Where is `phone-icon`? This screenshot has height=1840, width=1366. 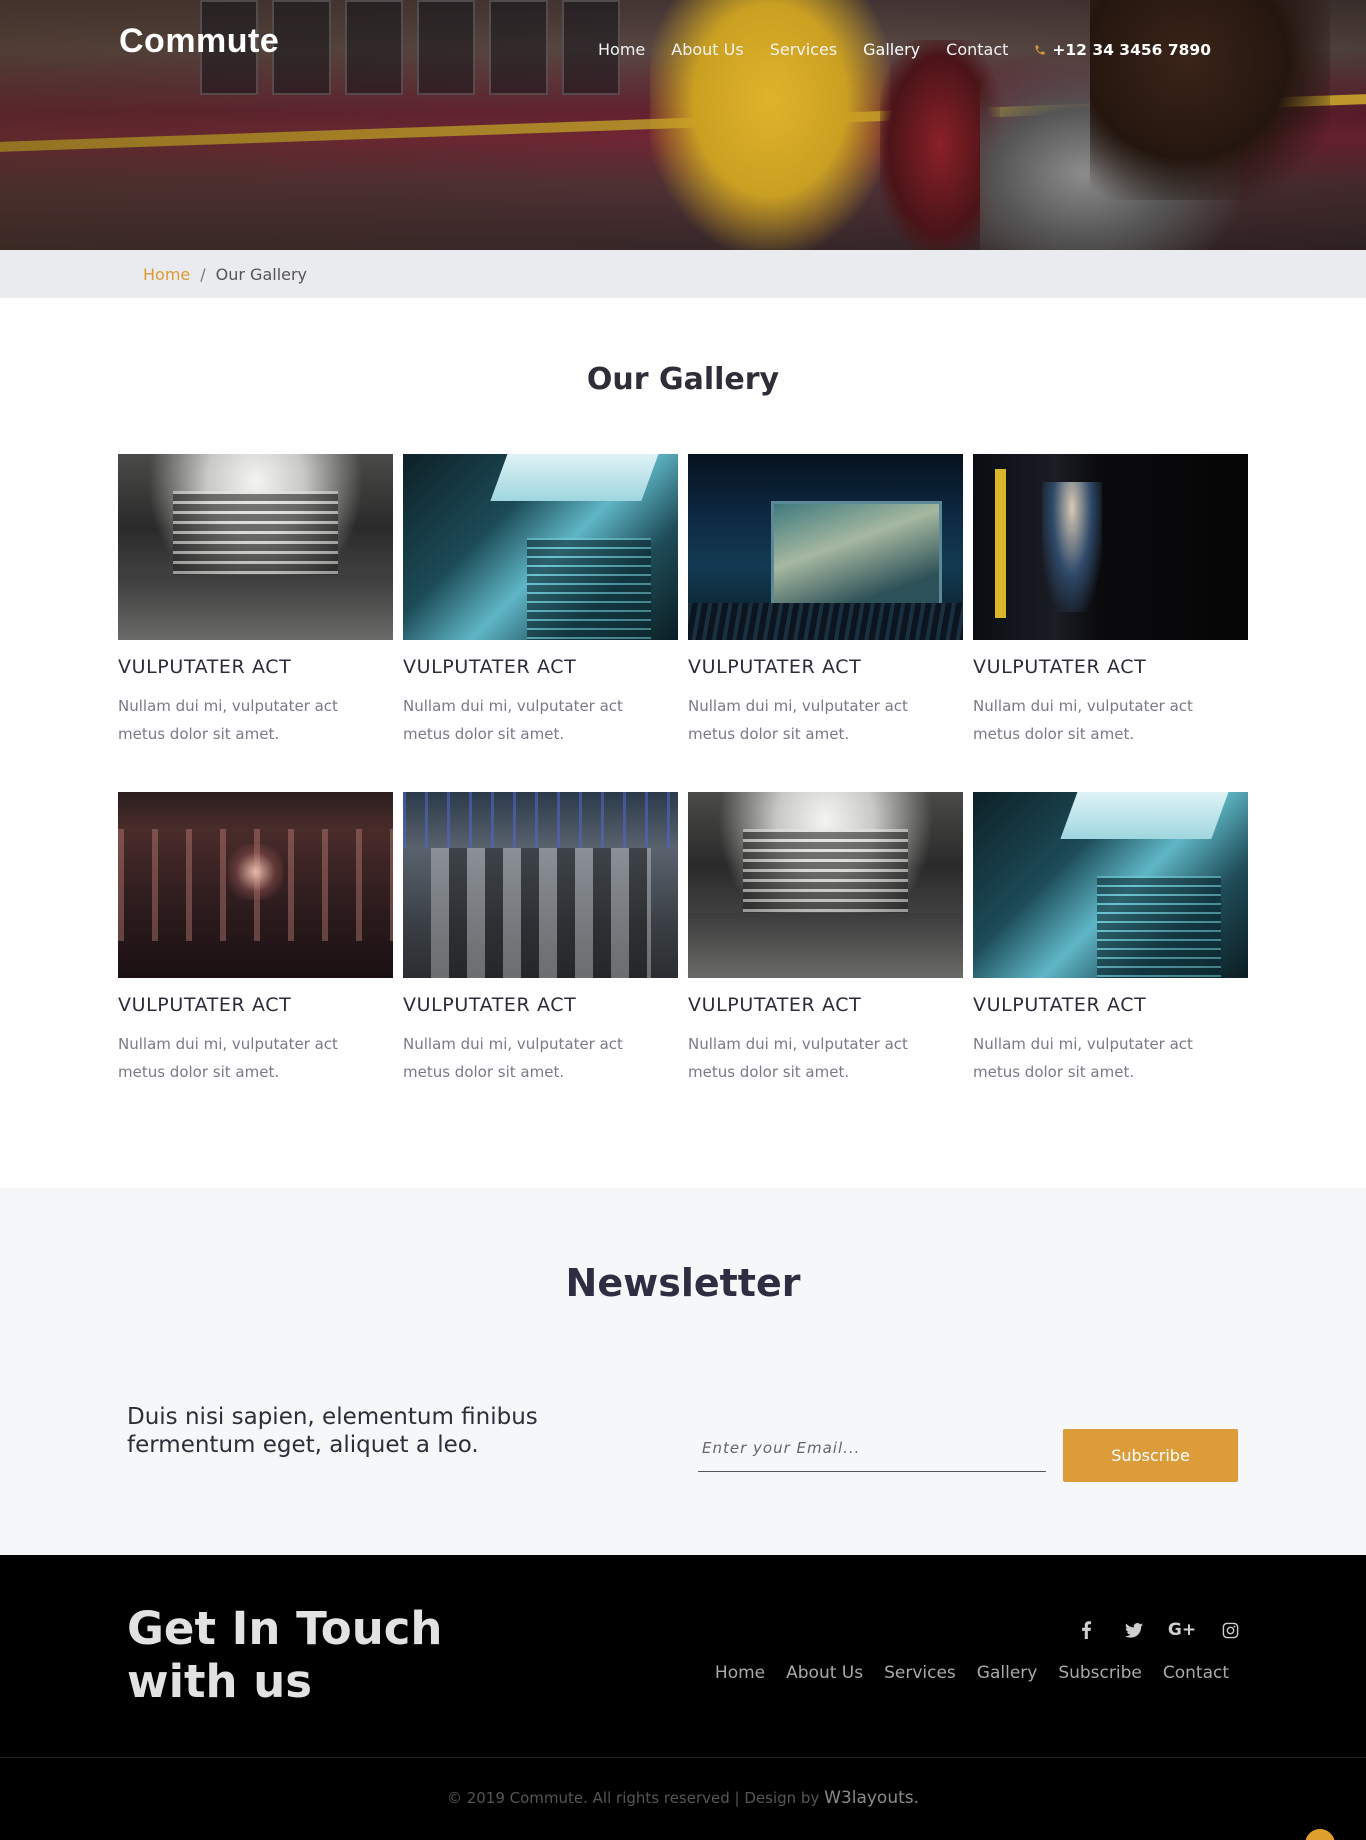 phone-icon is located at coordinates (1040, 49).